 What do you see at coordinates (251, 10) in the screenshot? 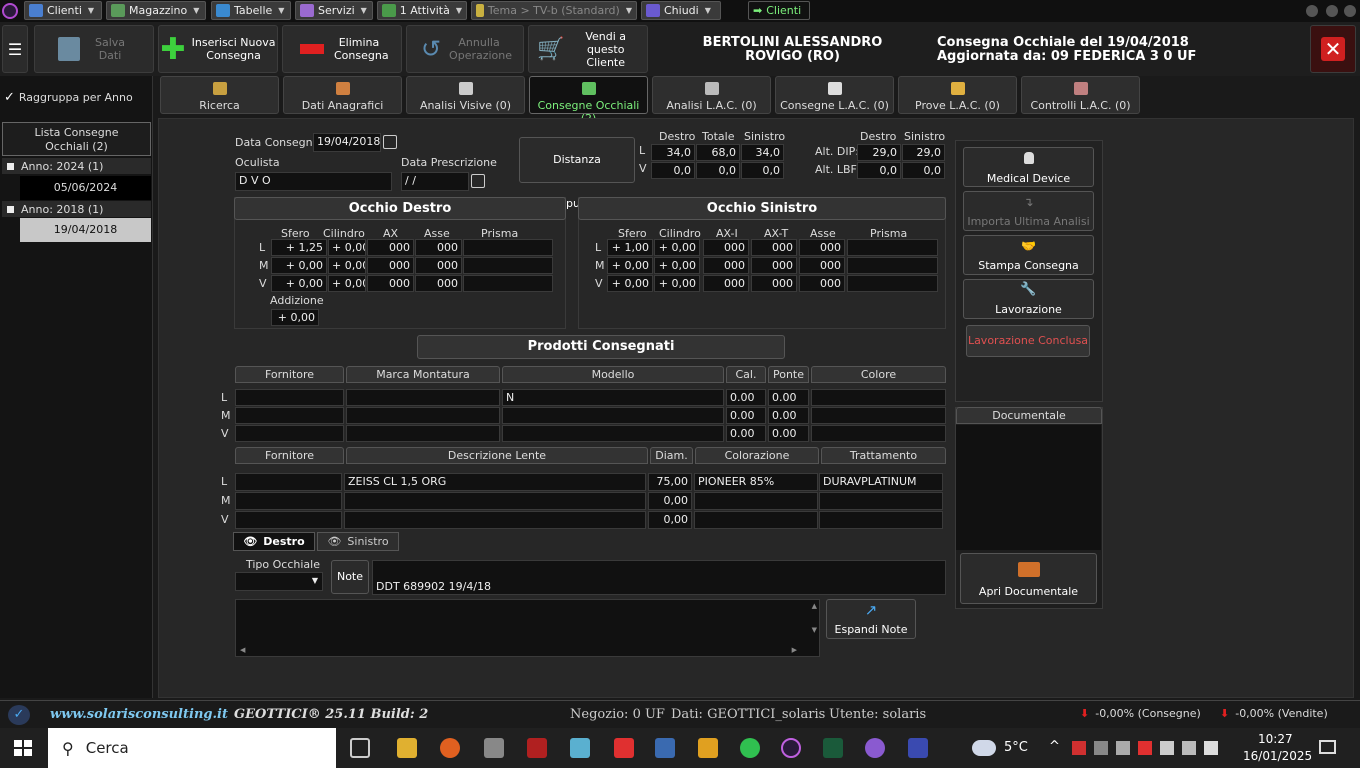
I see `menu-tabelle: Tabelle ▼` at bounding box center [251, 10].